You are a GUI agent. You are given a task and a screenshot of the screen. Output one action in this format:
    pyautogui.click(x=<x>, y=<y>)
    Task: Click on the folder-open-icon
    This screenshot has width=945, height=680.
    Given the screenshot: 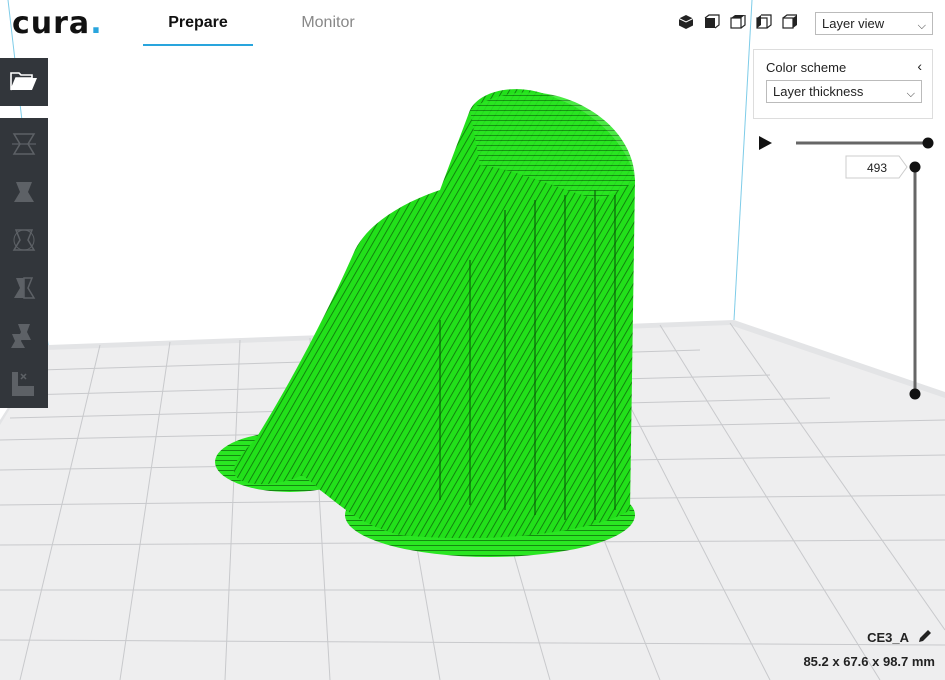 What is the action you would take?
    pyautogui.click(x=23, y=81)
    